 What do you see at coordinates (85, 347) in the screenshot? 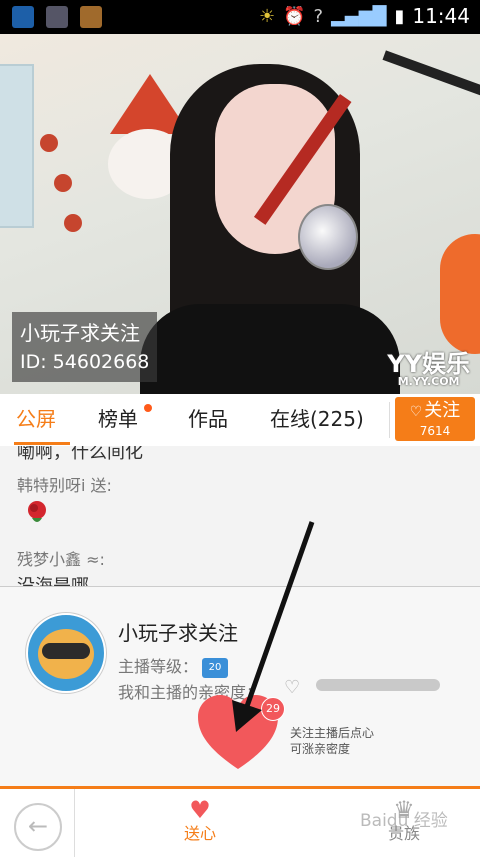
I see `host-info-overlay: 小玩子求关注 ID: 54602668` at bounding box center [85, 347].